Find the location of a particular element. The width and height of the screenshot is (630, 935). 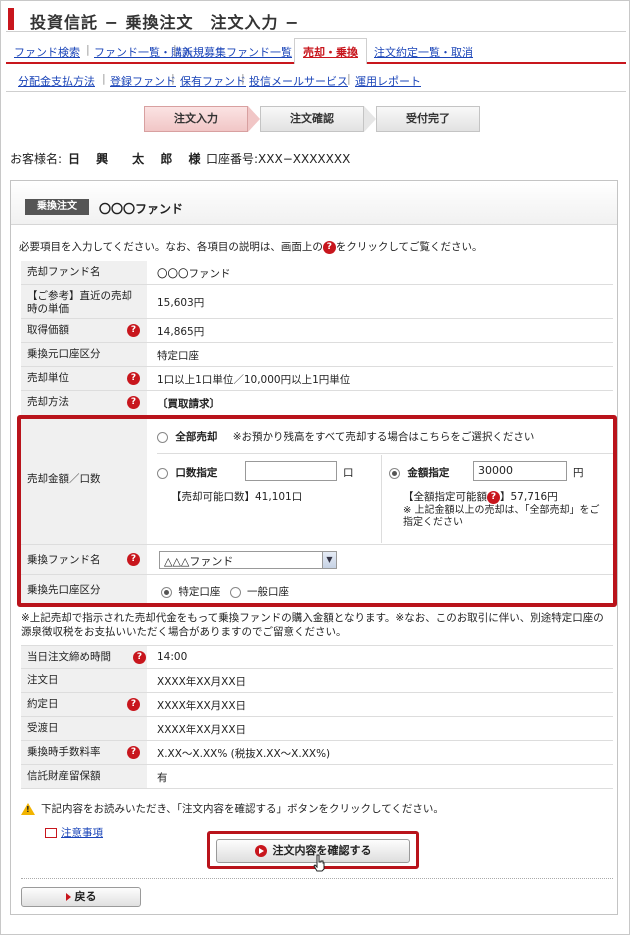

row-sell-method: 売却方法 ? 〔買取請求〕 is located at coordinates (317, 403).